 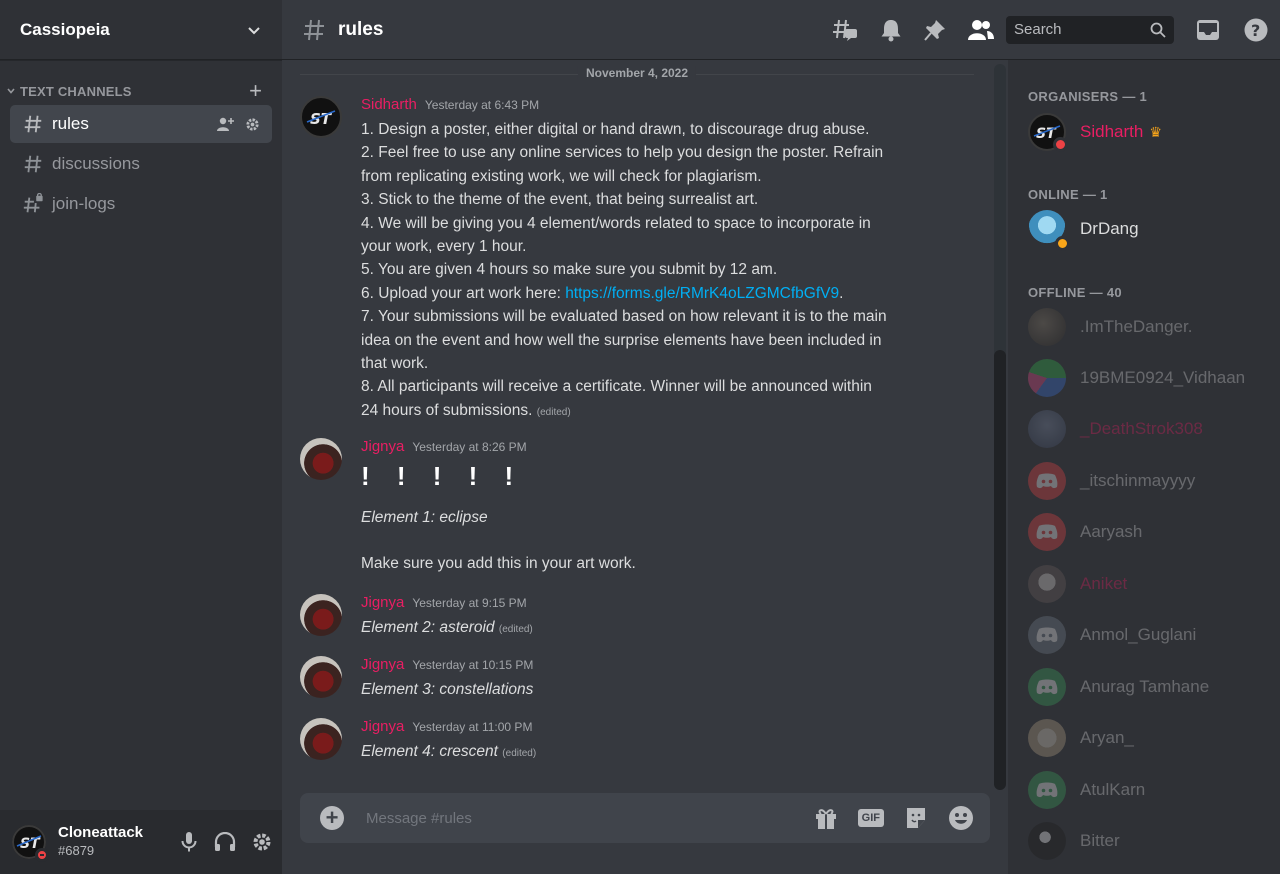 What do you see at coordinates (961, 818) in the screenshot?
I see `emoji-icon` at bounding box center [961, 818].